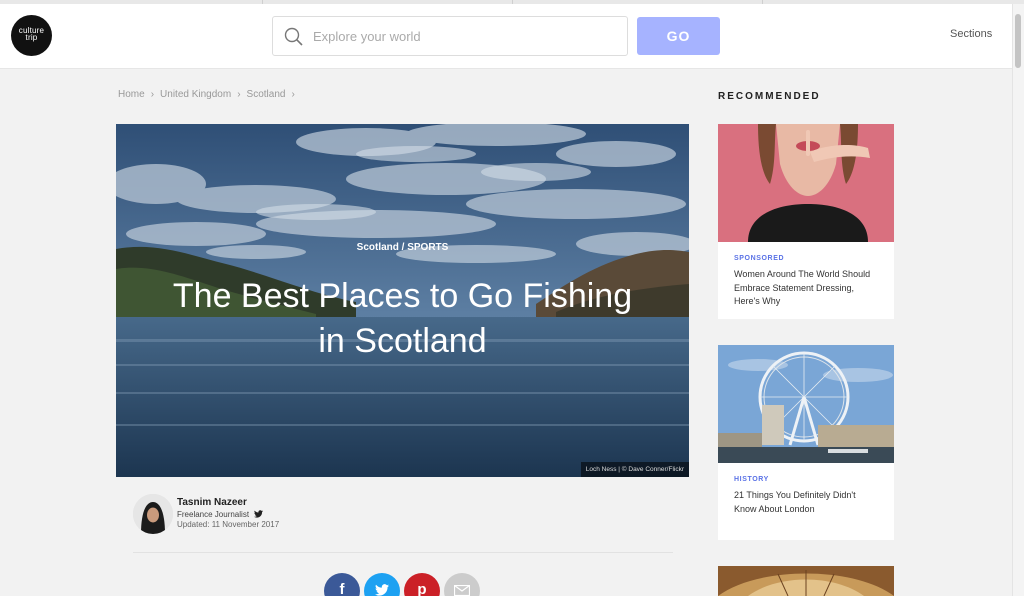 The image size is (1024, 596). I want to click on woman-shh-photo, so click(806, 183).